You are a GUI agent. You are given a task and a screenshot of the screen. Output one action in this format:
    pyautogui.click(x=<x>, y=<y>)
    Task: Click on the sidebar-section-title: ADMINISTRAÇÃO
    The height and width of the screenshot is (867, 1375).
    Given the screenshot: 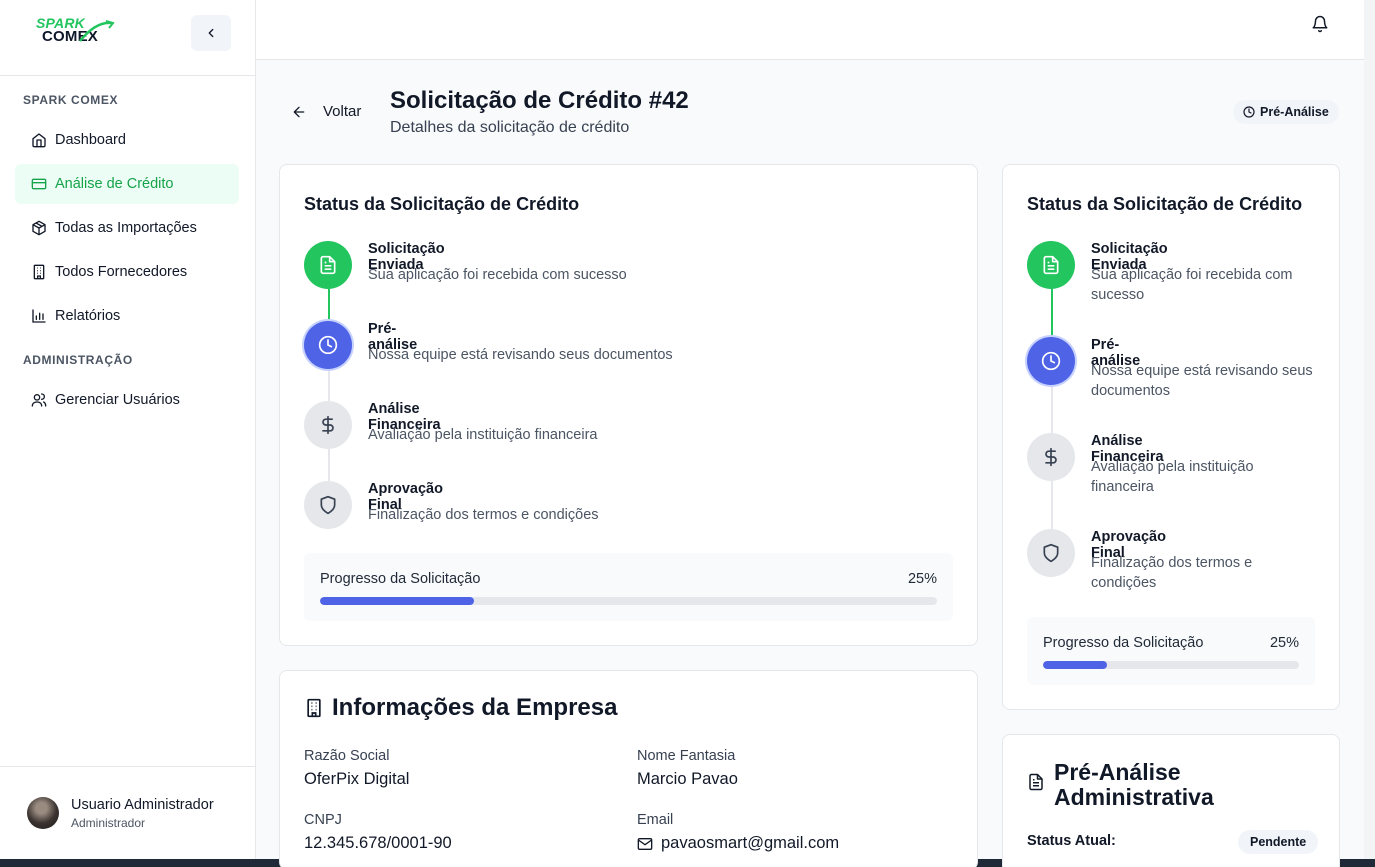 What is the action you would take?
    pyautogui.click(x=78, y=360)
    